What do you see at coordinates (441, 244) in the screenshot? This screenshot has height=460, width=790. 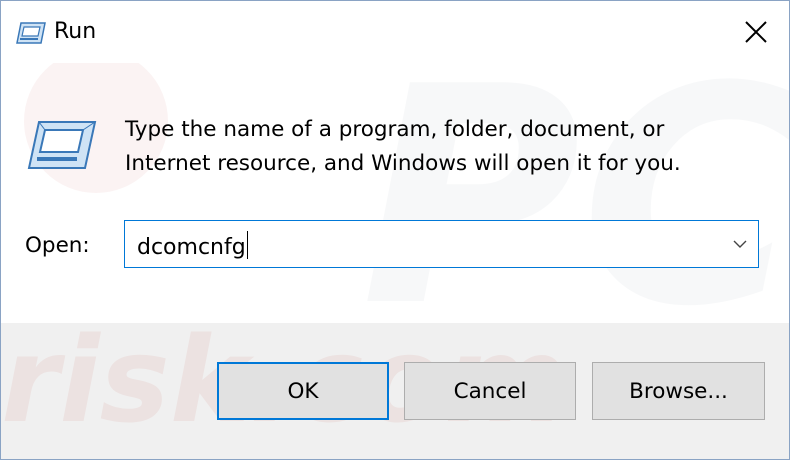 I see `open-combobox: dcomcnfg` at bounding box center [441, 244].